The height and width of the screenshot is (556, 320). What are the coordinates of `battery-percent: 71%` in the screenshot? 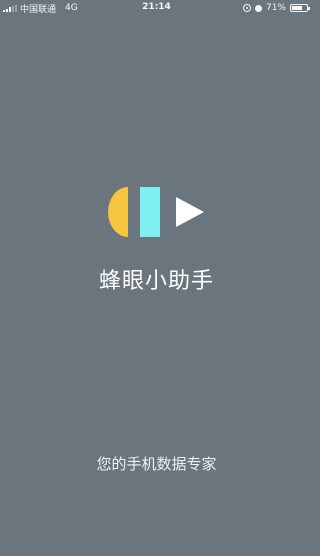 It's located at (275, 8).